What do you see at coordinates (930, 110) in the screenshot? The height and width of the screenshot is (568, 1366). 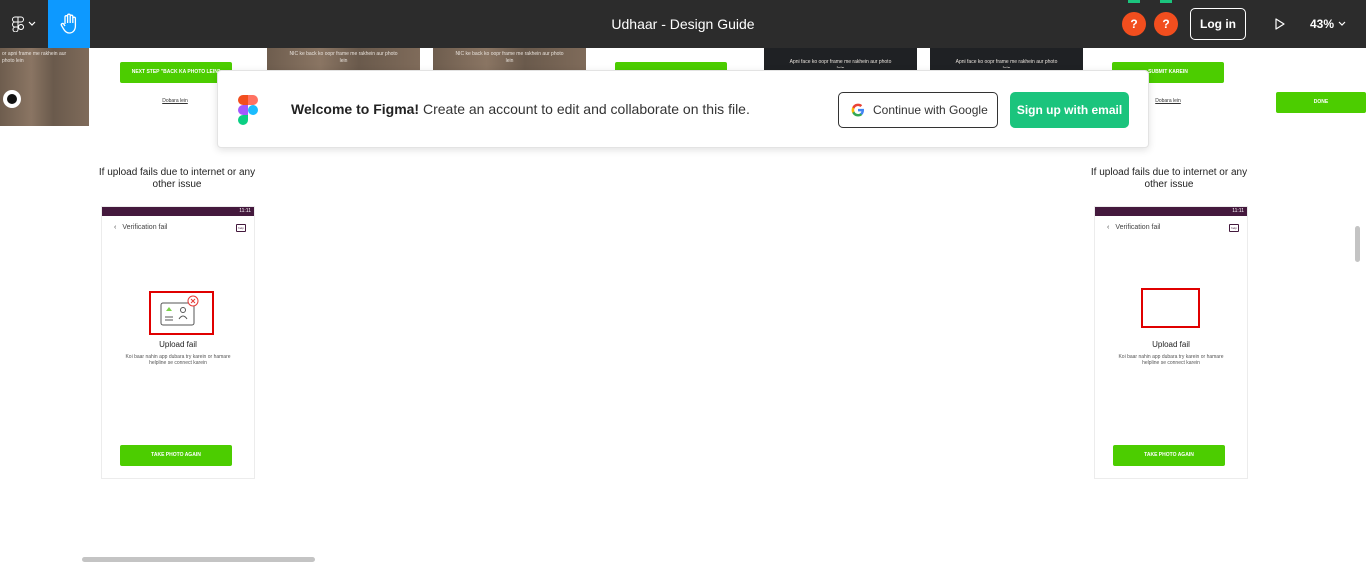 I see `google-button-label: Continue with Google` at bounding box center [930, 110].